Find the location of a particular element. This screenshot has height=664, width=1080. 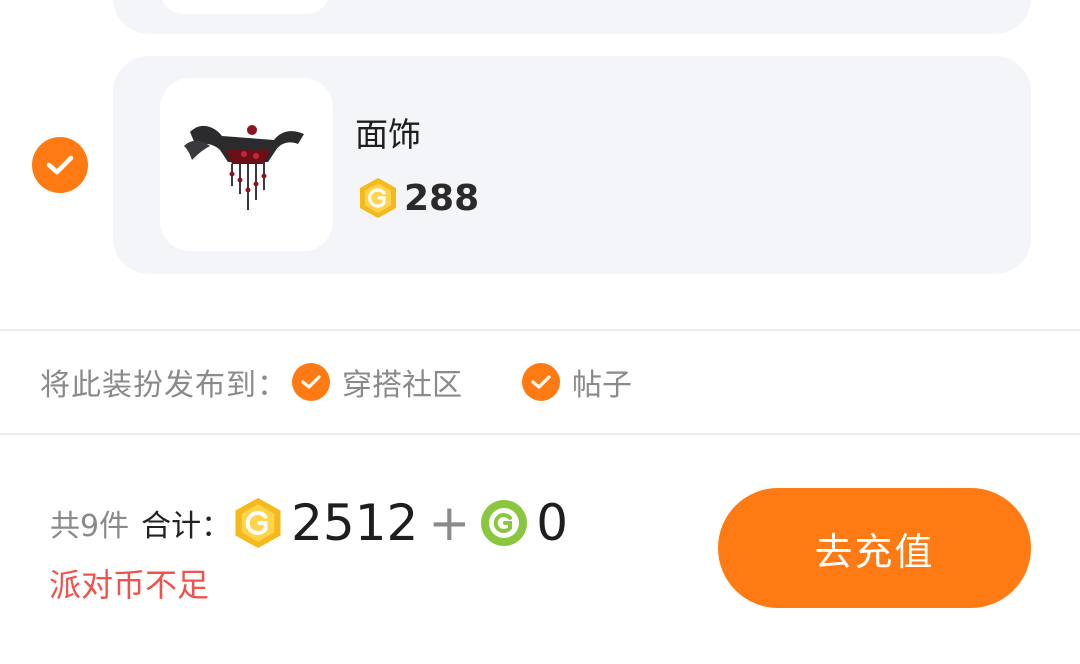

publish-option-post: 帖子 is located at coordinates (577, 382).